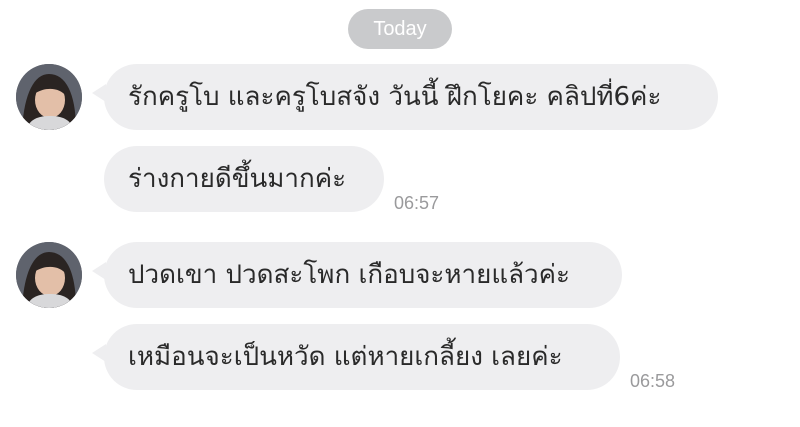 This screenshot has height=427, width=800. Describe the element at coordinates (363, 275) in the screenshot. I see `message-bubble: ปวดเขา ปวดสะโพก เกือบจะหายแล้วค่ะ` at that location.